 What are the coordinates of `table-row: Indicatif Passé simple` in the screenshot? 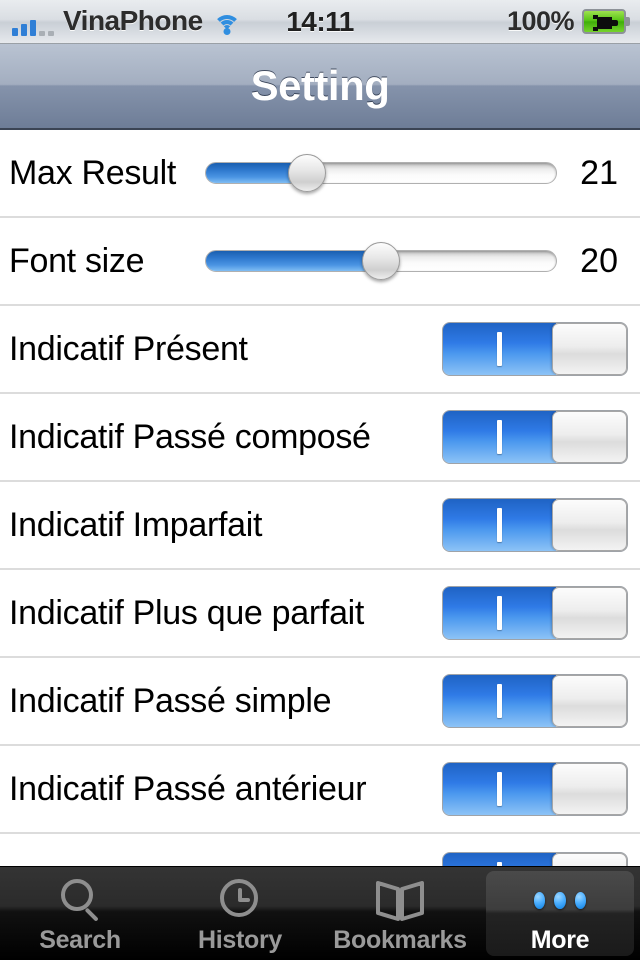 It's located at (320, 702).